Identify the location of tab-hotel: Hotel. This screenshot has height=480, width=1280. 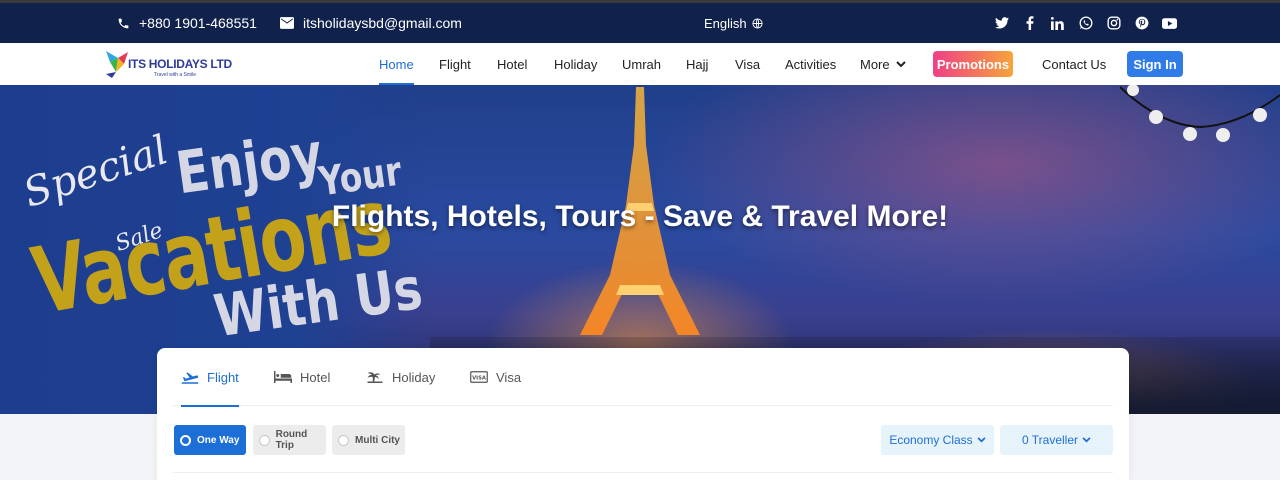
(302, 377).